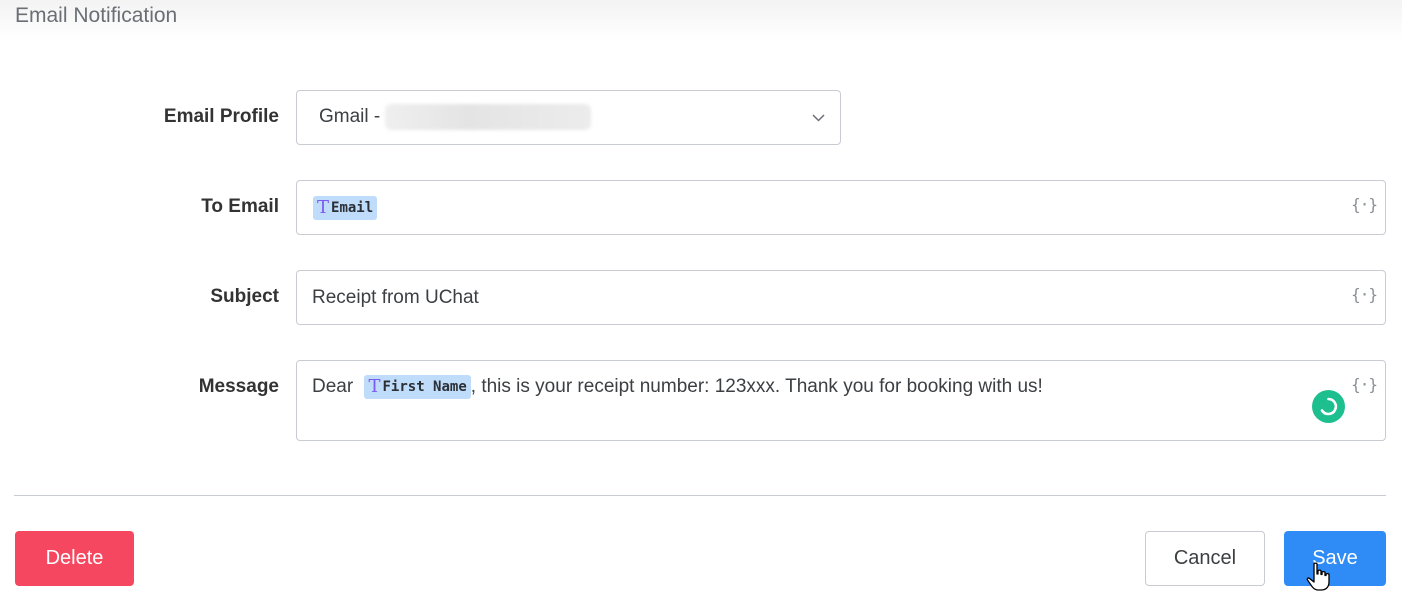  I want to click on to-email-input: T Email {·}, so click(841, 207).